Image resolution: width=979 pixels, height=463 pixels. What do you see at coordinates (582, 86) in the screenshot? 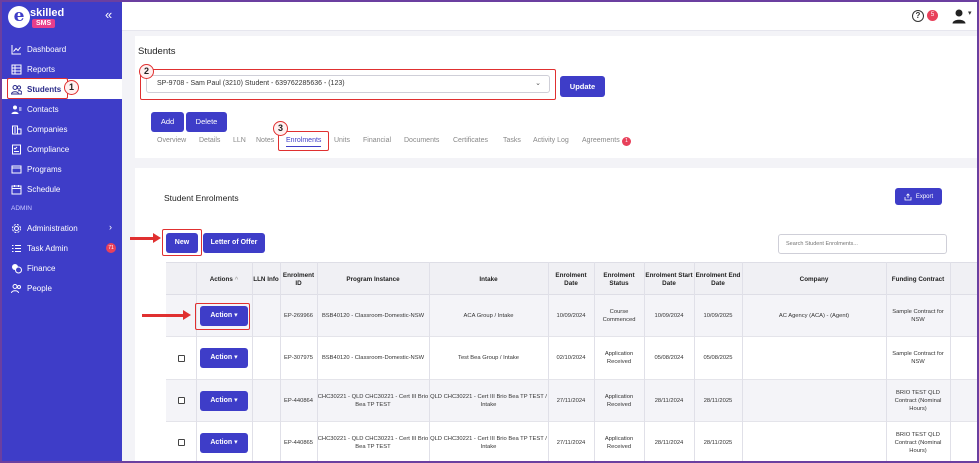
I see `update-button: Update` at bounding box center [582, 86].